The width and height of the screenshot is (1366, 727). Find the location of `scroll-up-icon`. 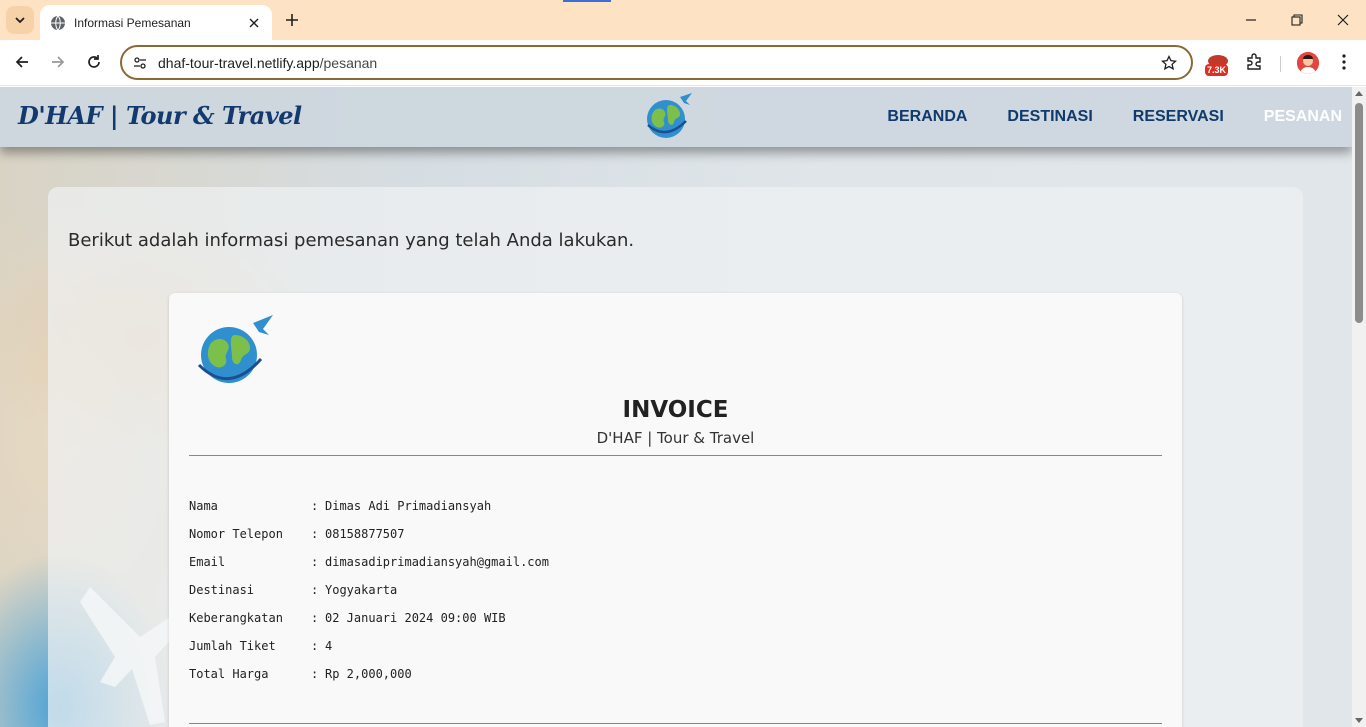

scroll-up-icon is located at coordinates (1359, 93).